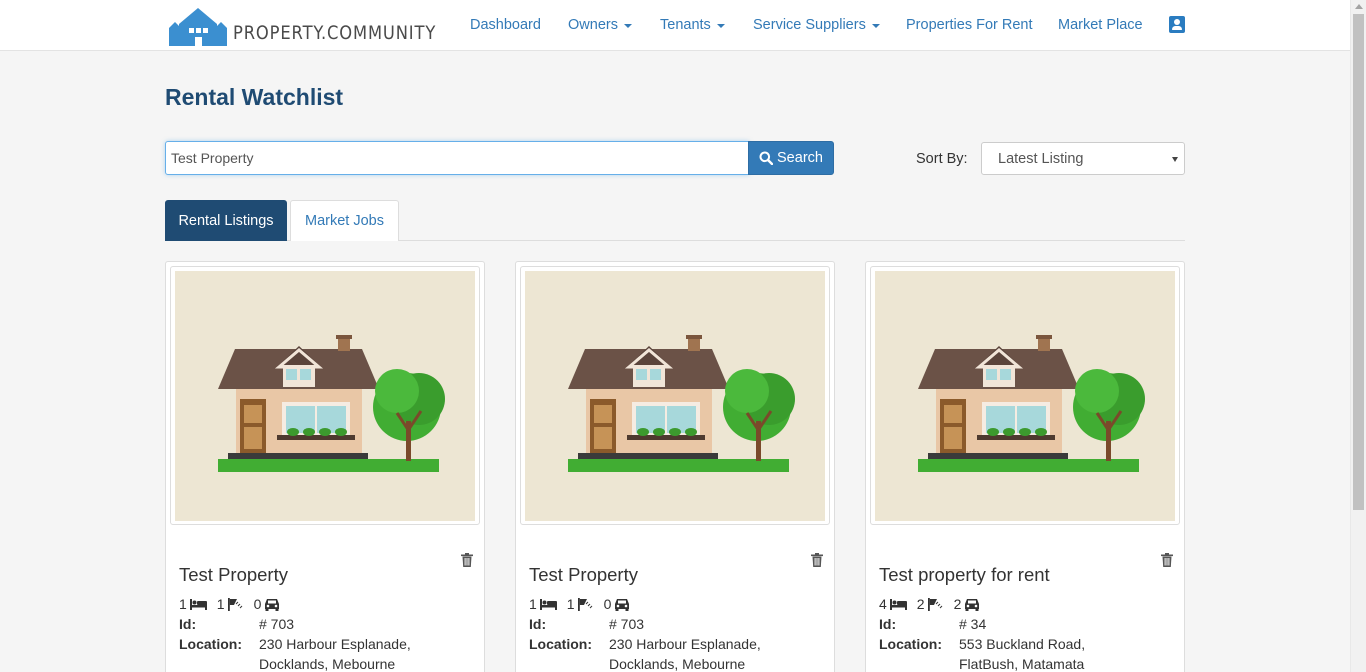  What do you see at coordinates (1022, 664) in the screenshot?
I see `location-line-2: FlatBush, Matamata` at bounding box center [1022, 664].